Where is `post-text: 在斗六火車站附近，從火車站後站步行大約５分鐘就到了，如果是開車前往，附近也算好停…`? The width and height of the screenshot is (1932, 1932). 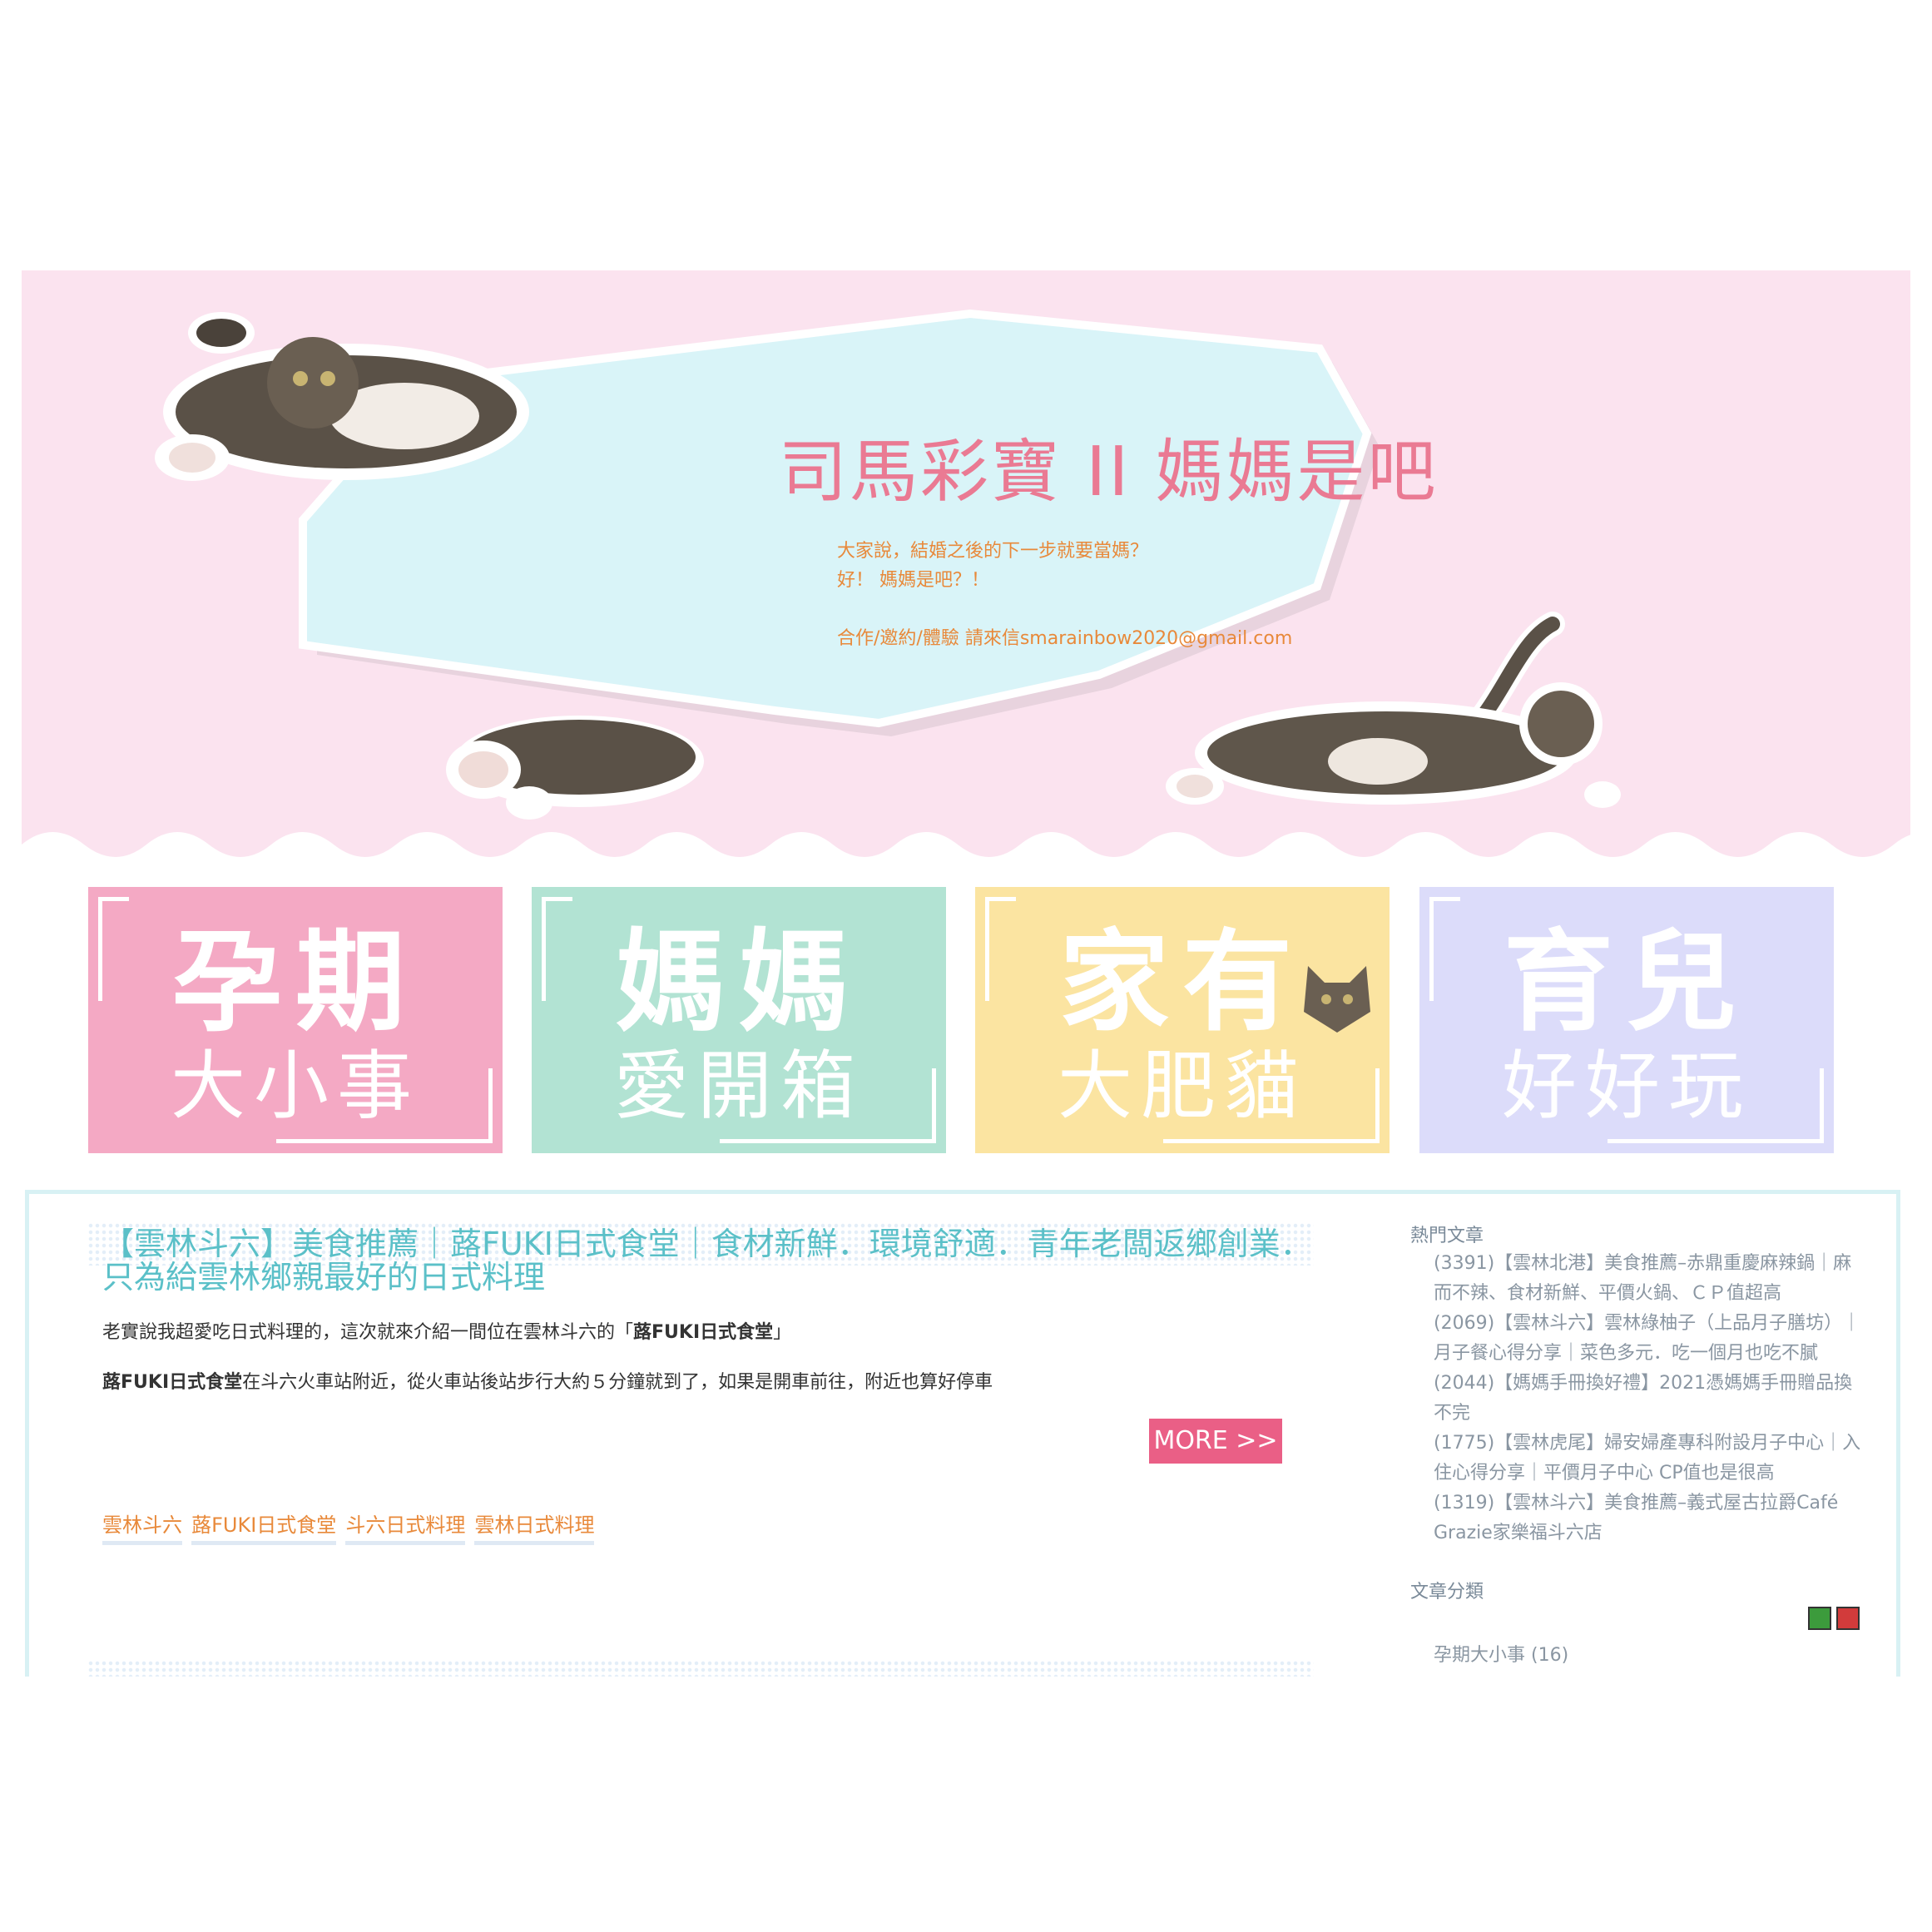 post-text: 在斗六火車站附近，從火車站後站步行大約５分鐘就到了，如果是開車前往，附近也算好停… is located at coordinates (618, 1383).